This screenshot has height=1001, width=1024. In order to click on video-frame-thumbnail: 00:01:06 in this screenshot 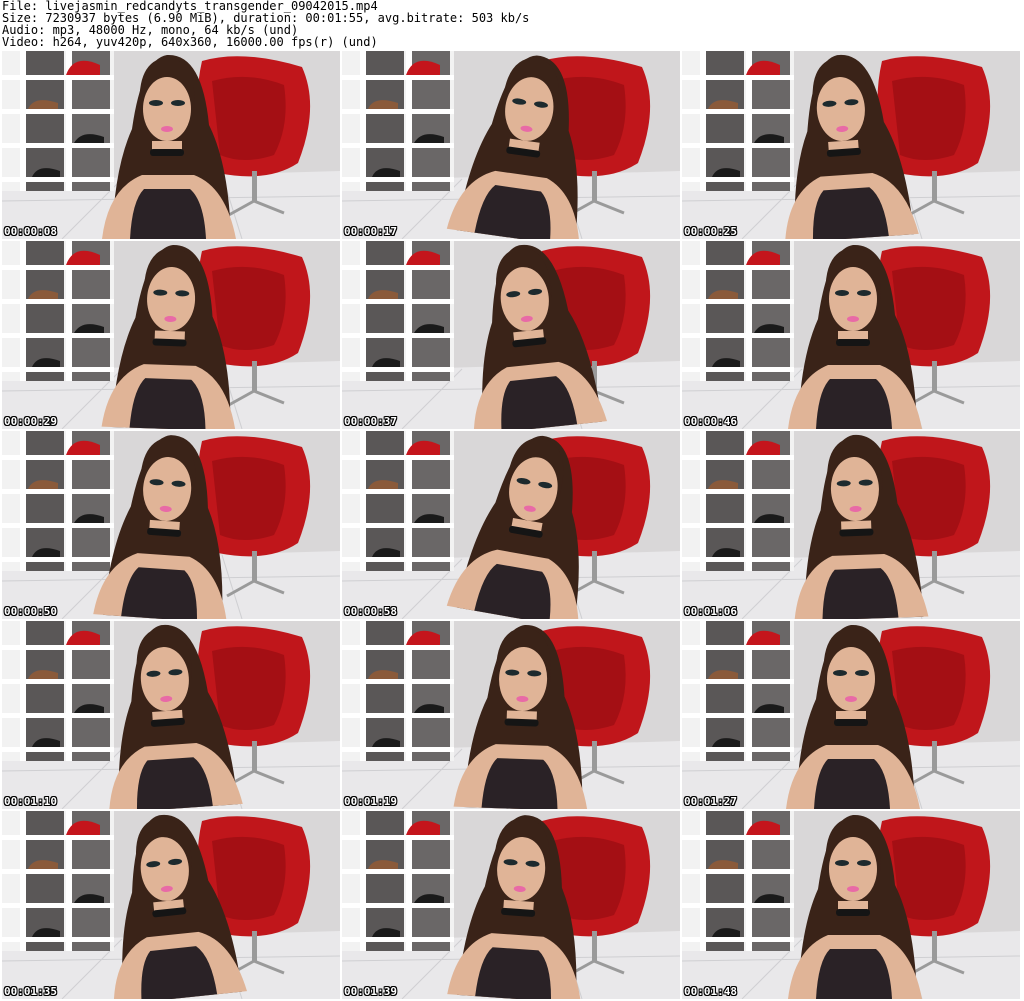, I will do `click(851, 525)`.